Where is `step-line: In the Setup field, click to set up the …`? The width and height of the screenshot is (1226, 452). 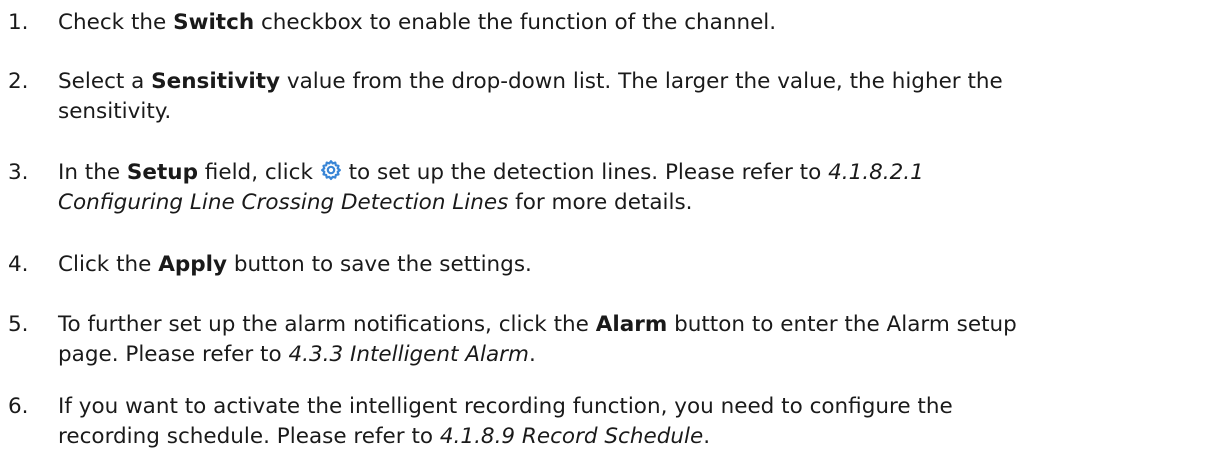 step-line: In the Setup field, click to set up the … is located at coordinates (638, 173).